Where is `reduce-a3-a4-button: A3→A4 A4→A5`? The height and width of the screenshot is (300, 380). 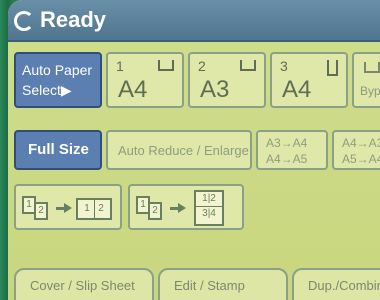 reduce-a3-a4-button: A3→A4 A4→A5 is located at coordinates (292, 150).